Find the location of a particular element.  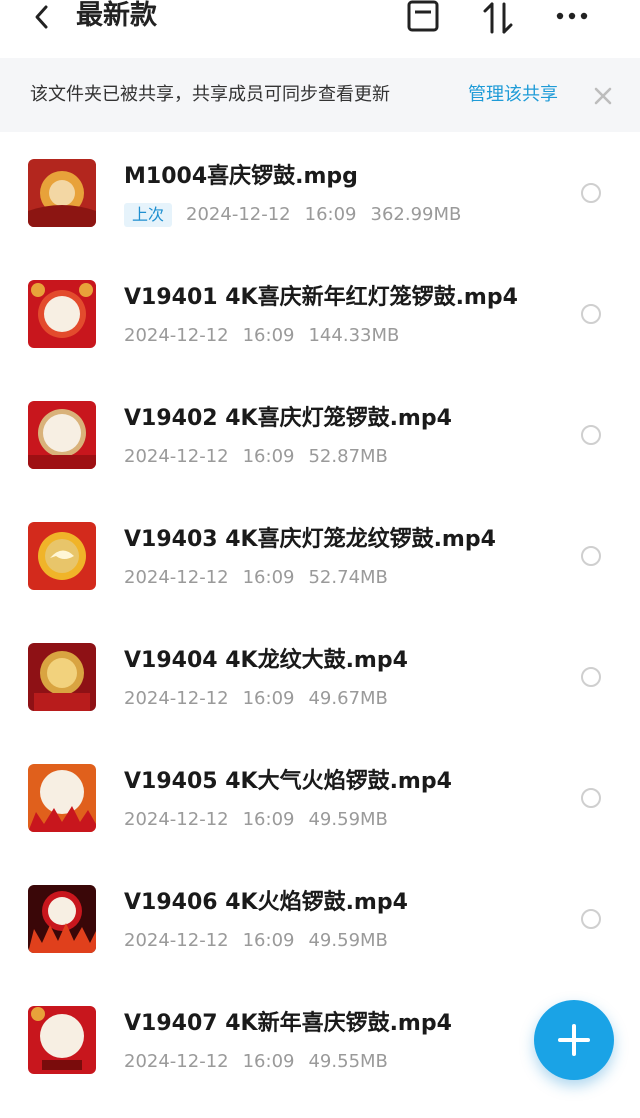

file-row: M1004喜庆锣鼓.mpg 上次 2024-12-12 16:09 362.99MB is located at coordinates (320, 192).